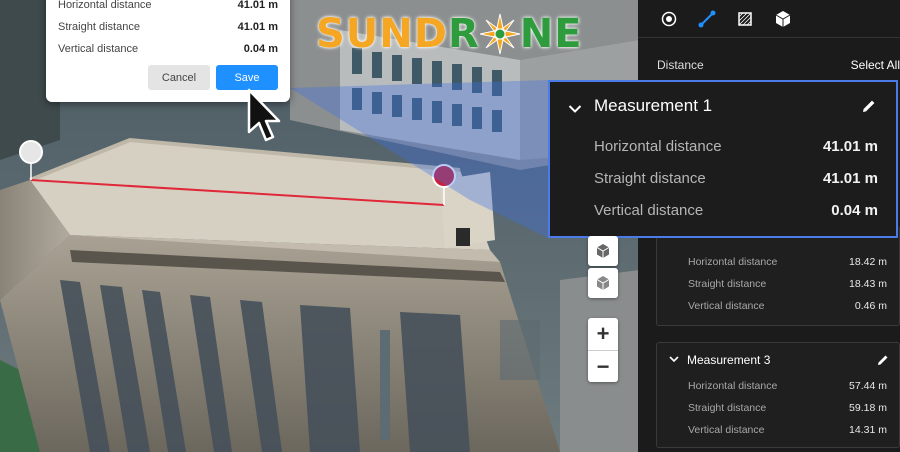 The width and height of the screenshot is (900, 452). What do you see at coordinates (778, 430) in the screenshot?
I see `card-row: Vertical distance 14.31 m` at bounding box center [778, 430].